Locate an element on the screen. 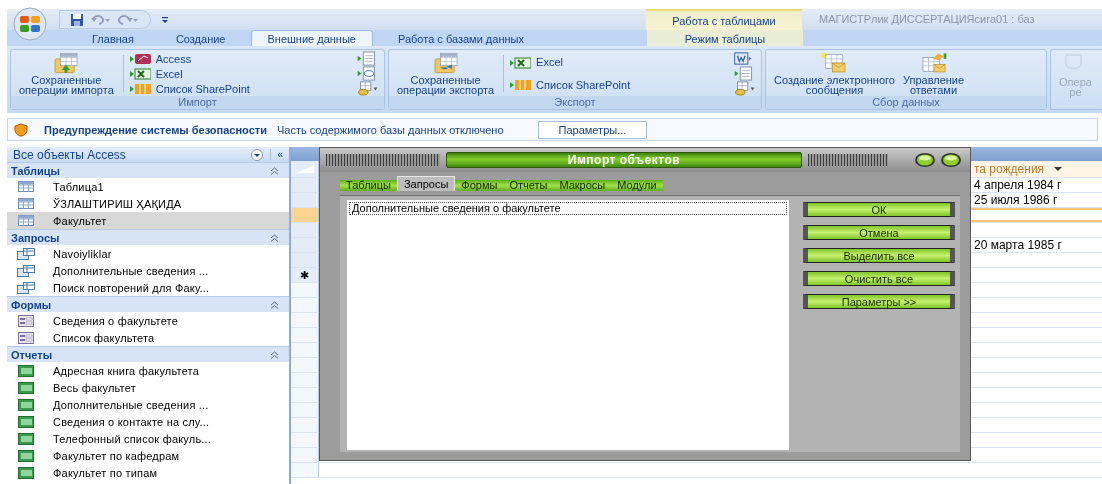 The width and height of the screenshot is (1102, 484). ribbon-button: Сохраненные операции экспорта is located at coordinates (446, 73).